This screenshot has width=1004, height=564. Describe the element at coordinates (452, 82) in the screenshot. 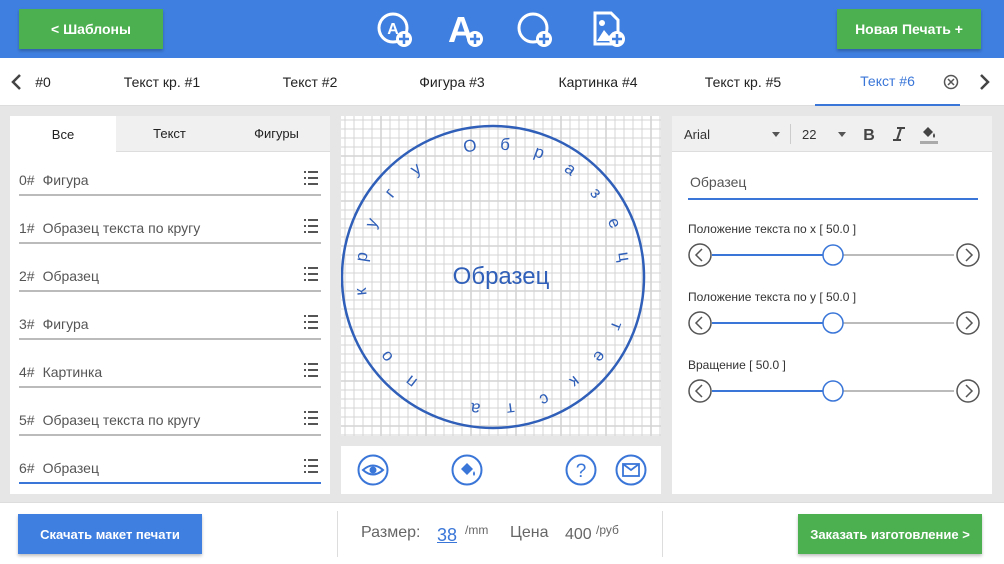

I see `tab-3: Фигура #3` at that location.